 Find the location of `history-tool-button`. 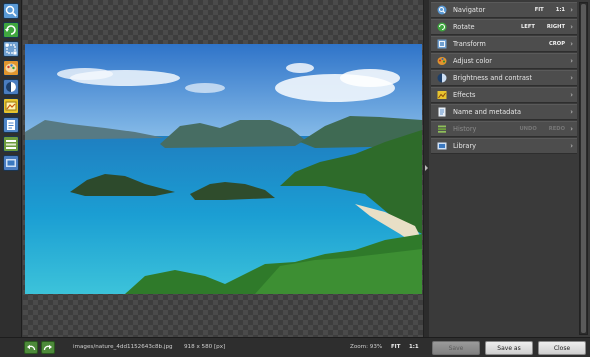

history-tool-button is located at coordinates (11, 144).